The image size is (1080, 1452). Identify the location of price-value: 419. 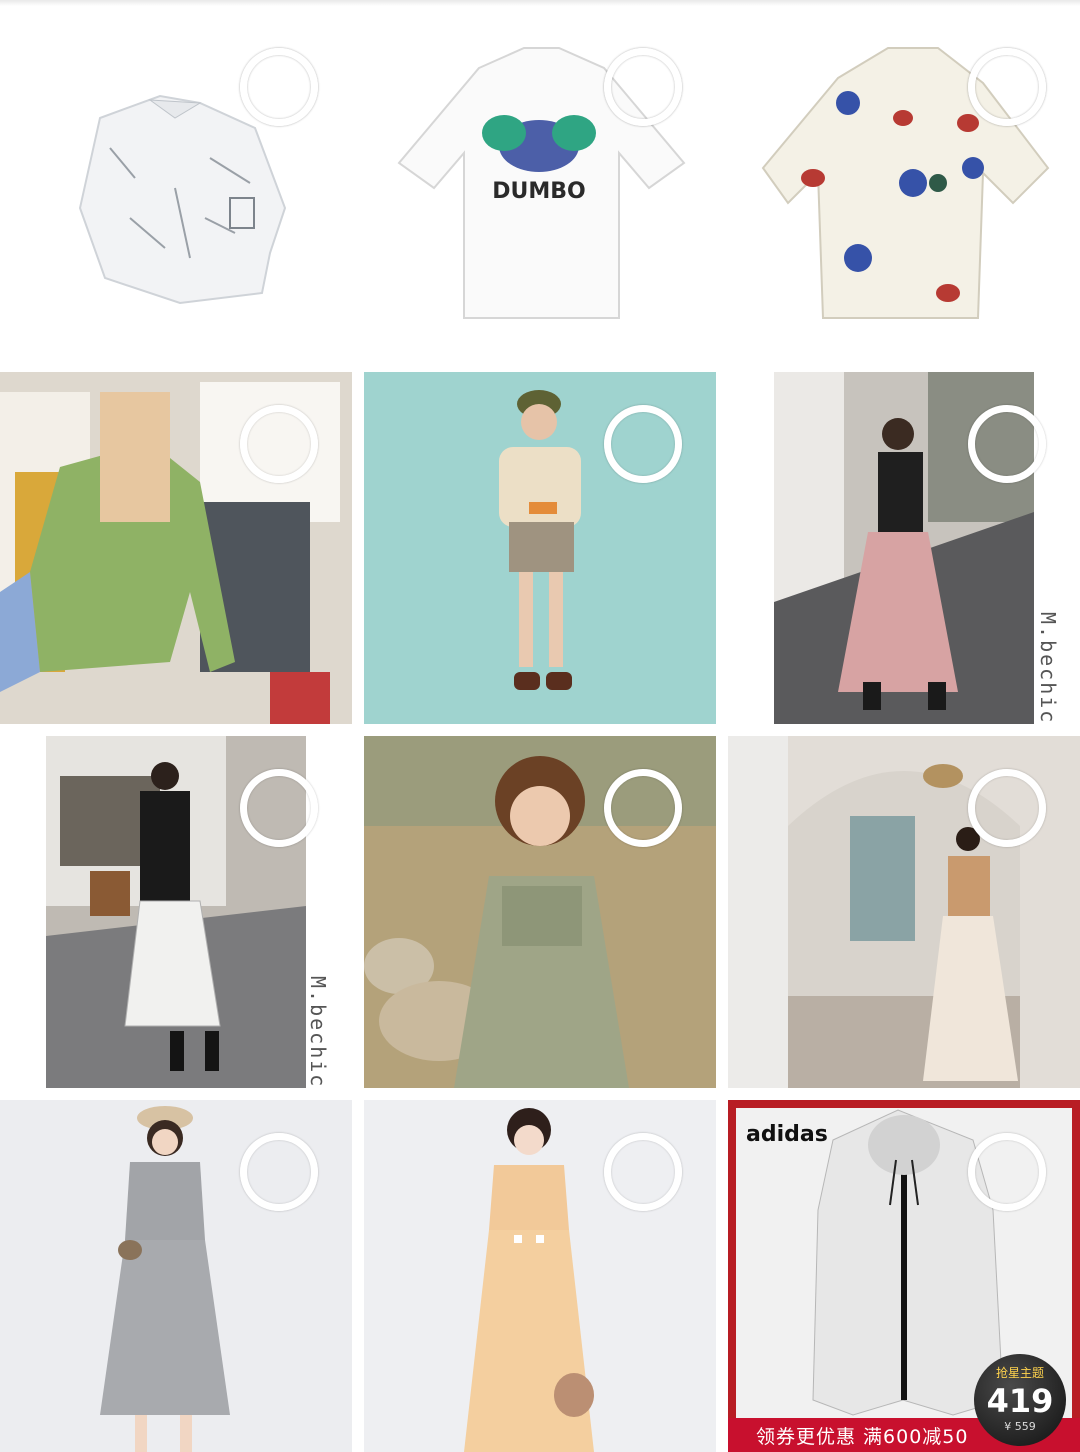
(1020, 1401).